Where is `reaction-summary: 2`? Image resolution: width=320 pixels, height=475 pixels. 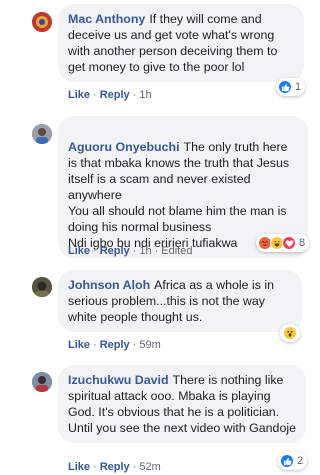
reaction-summary: 2 is located at coordinates (293, 461).